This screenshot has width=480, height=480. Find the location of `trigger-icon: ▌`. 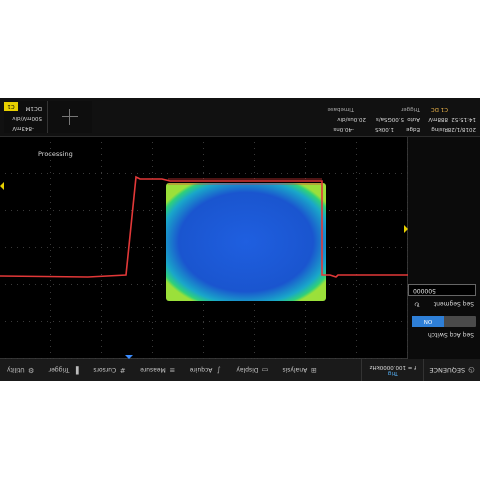

trigger-icon: ▌ is located at coordinates (76, 370).